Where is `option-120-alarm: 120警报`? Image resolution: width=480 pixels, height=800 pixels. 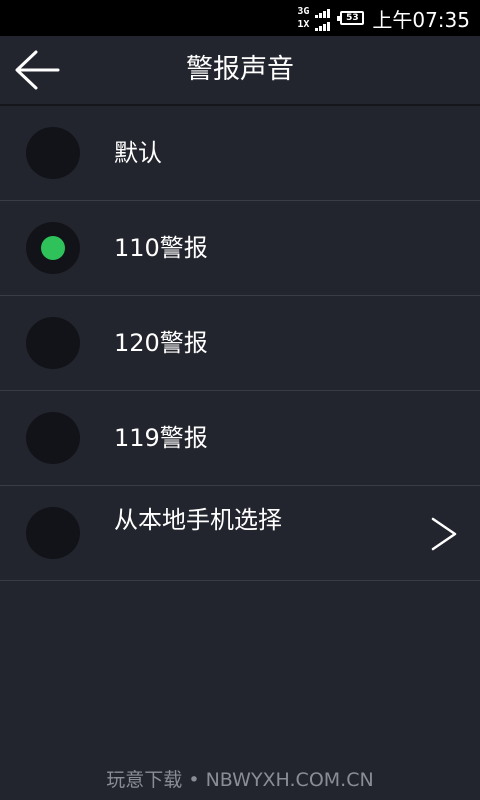 option-120-alarm: 120警报 is located at coordinates (240, 343).